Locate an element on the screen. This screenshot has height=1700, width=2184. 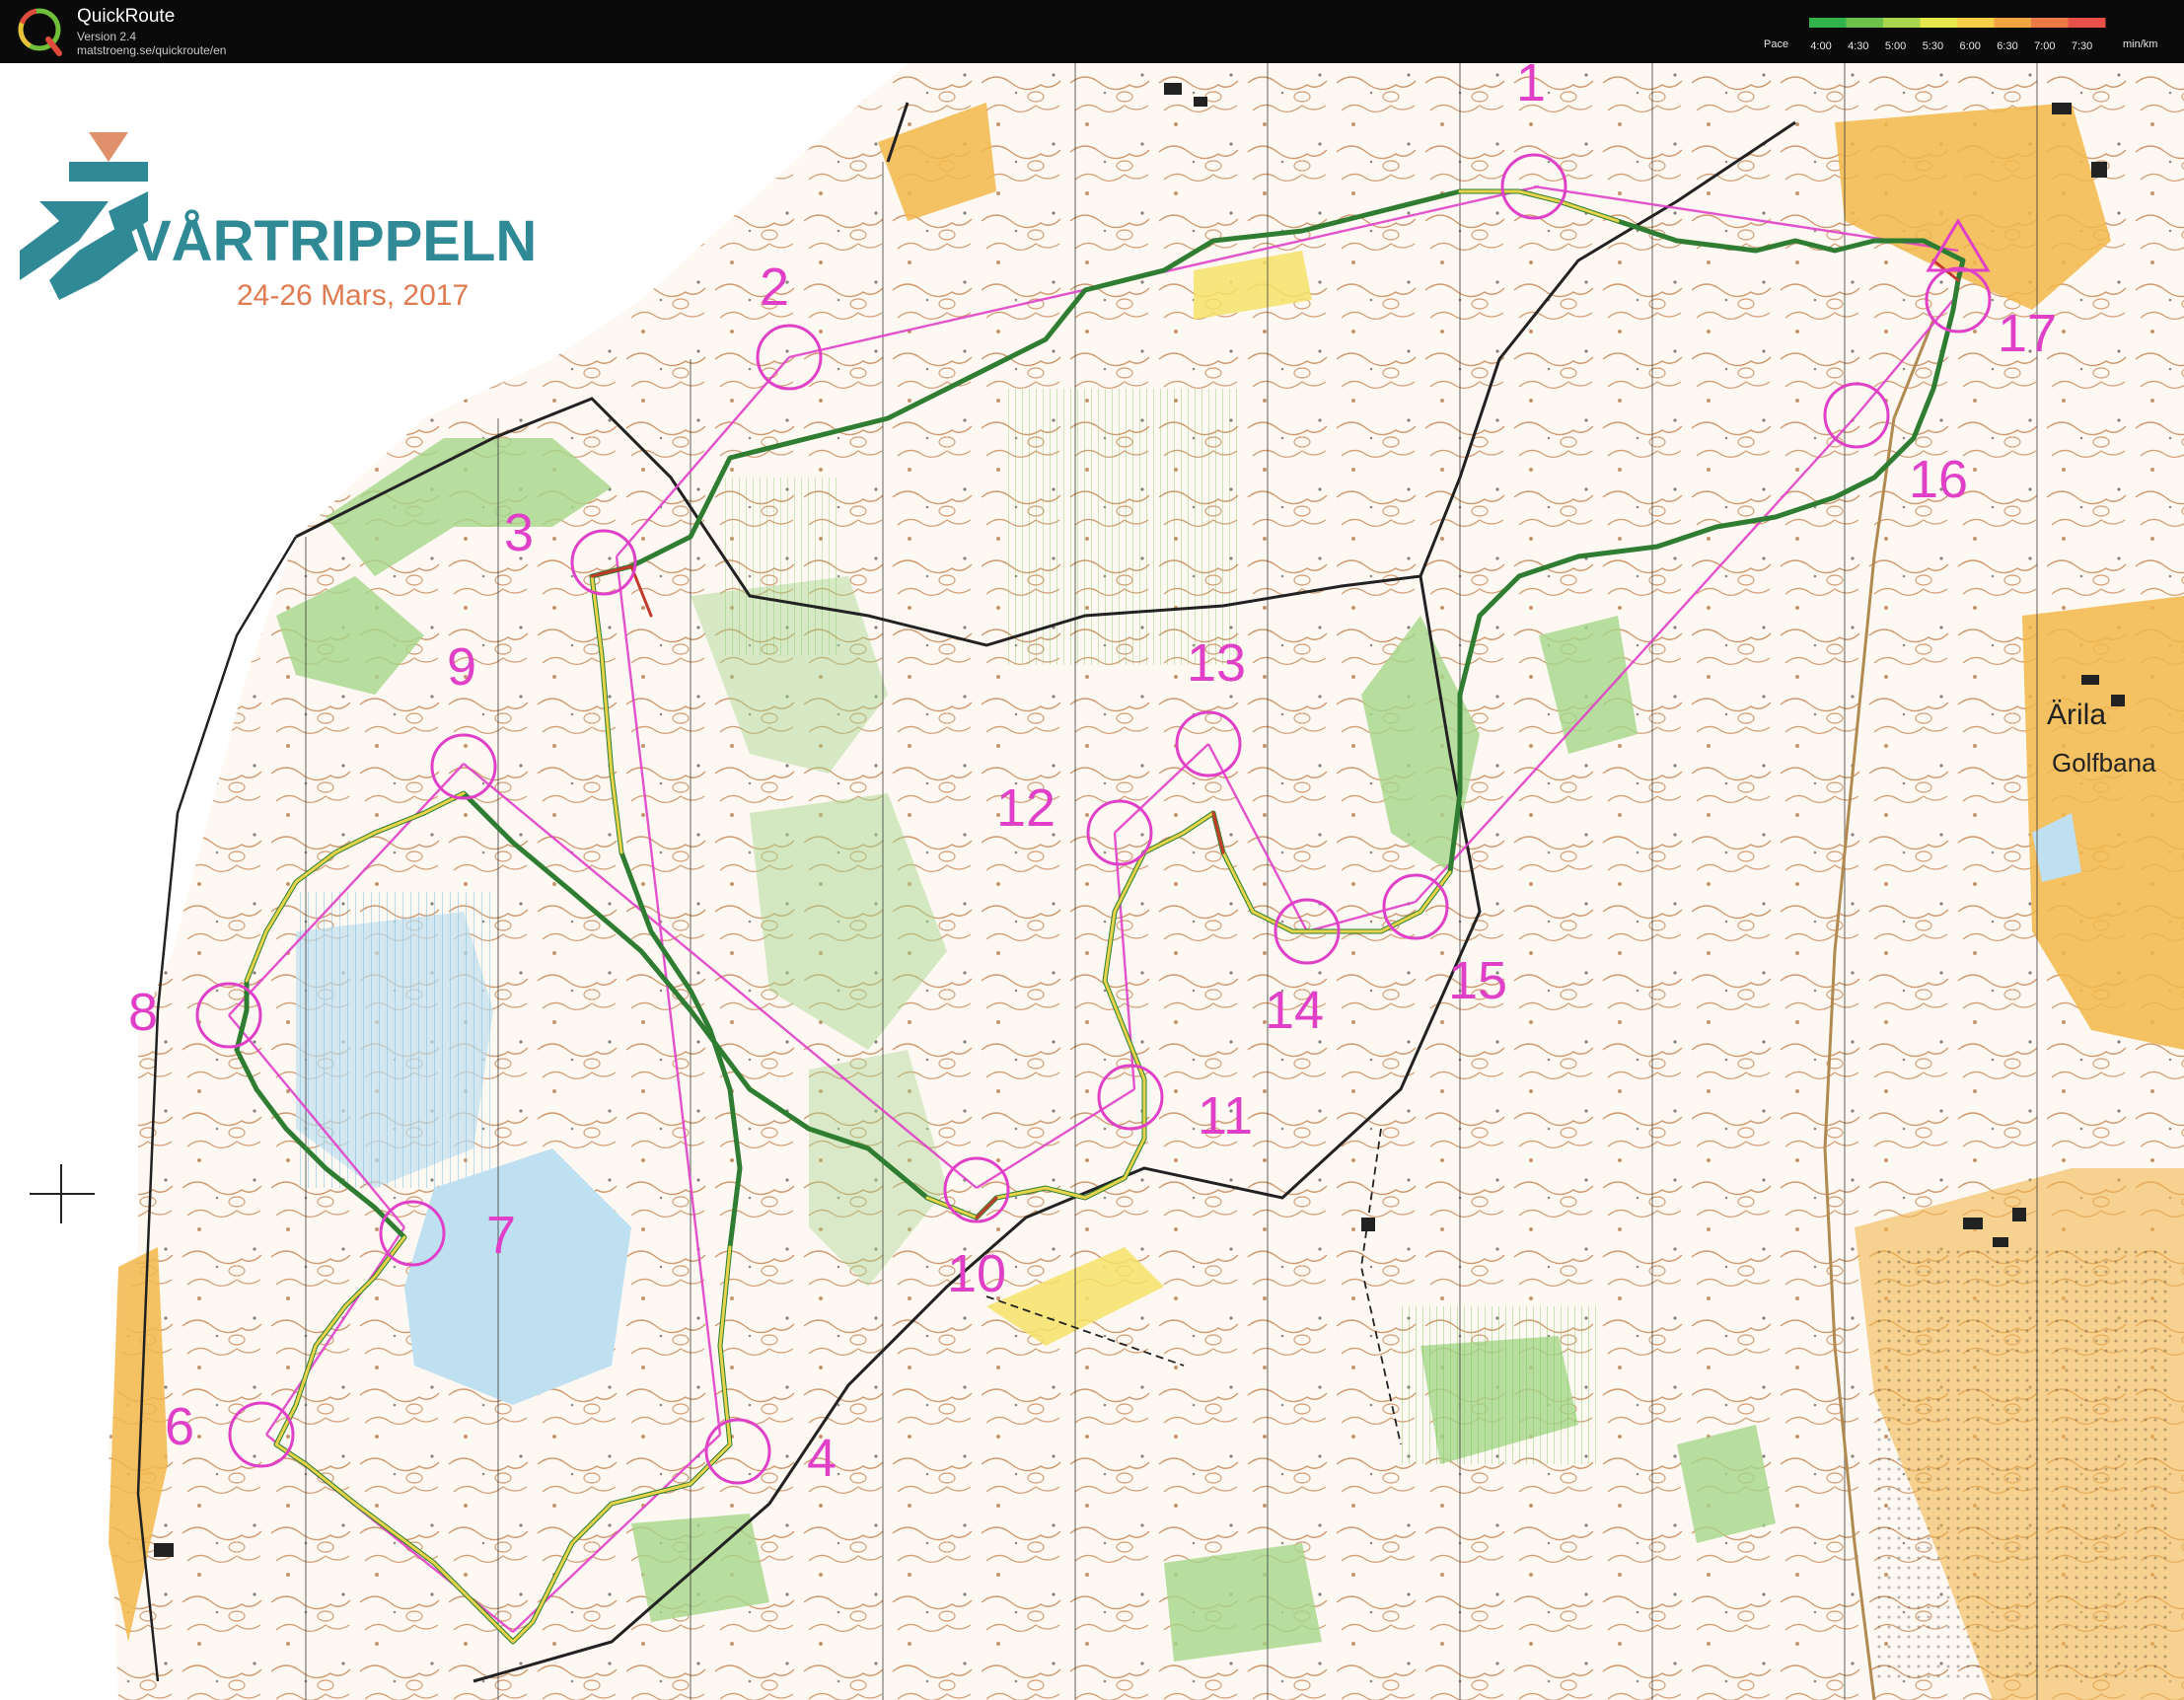
control-number: 6 is located at coordinates (179, 1426).